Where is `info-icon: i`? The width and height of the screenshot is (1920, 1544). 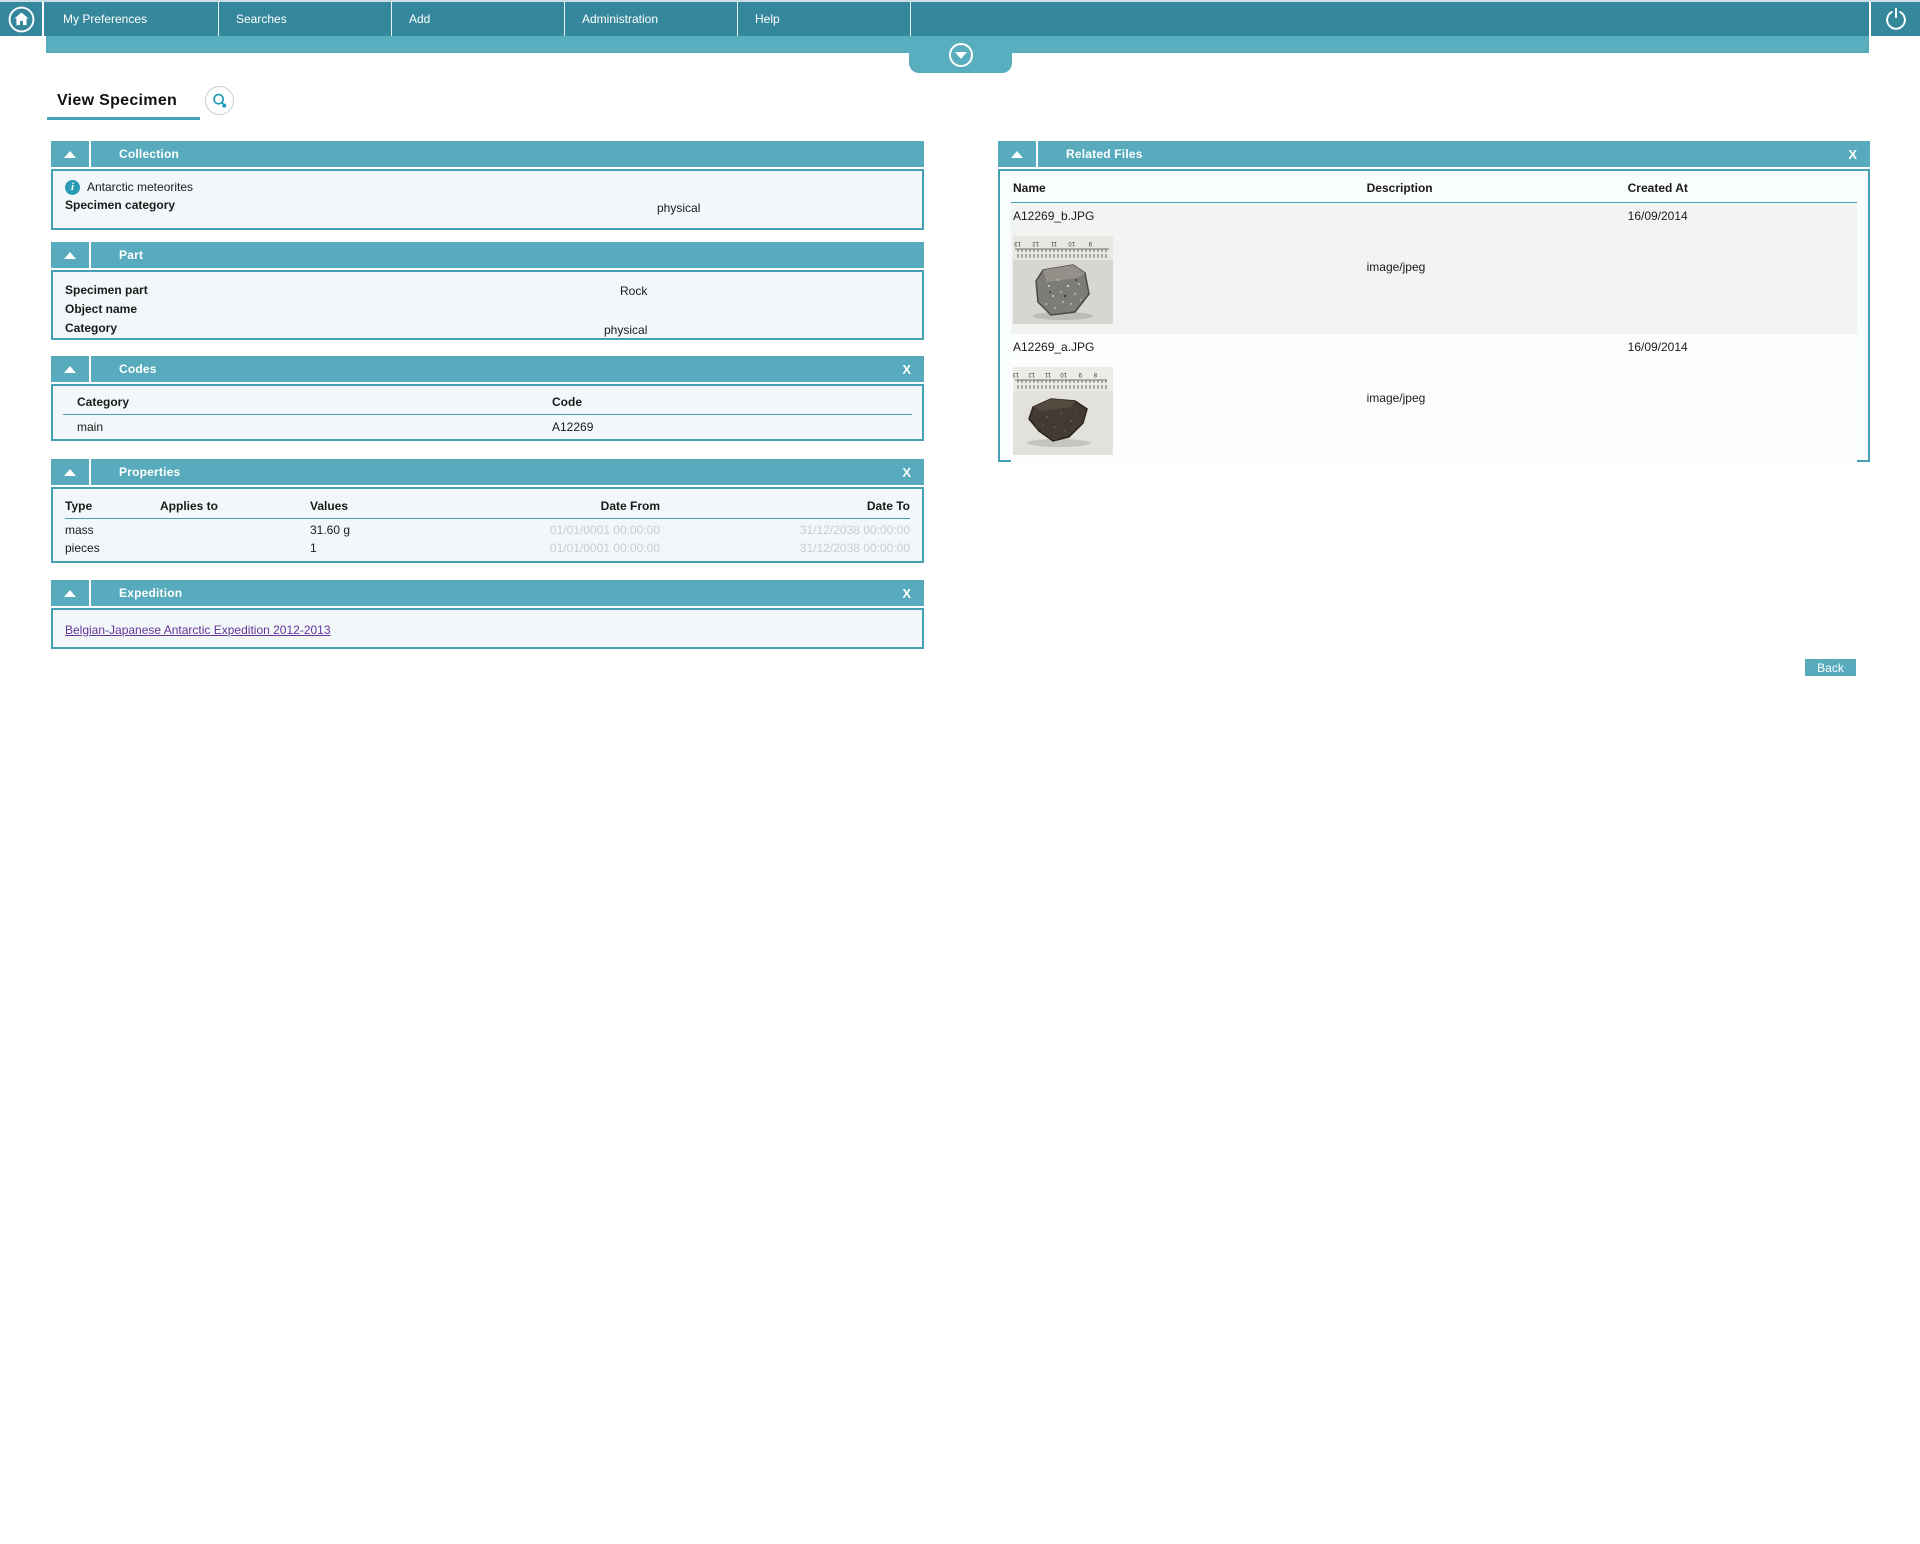
info-icon: i is located at coordinates (72, 187).